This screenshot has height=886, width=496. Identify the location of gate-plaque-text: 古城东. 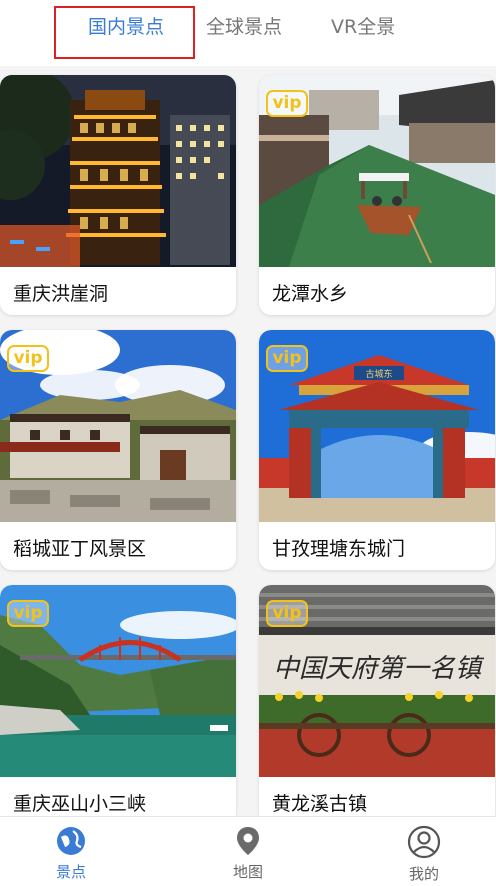
(378, 374).